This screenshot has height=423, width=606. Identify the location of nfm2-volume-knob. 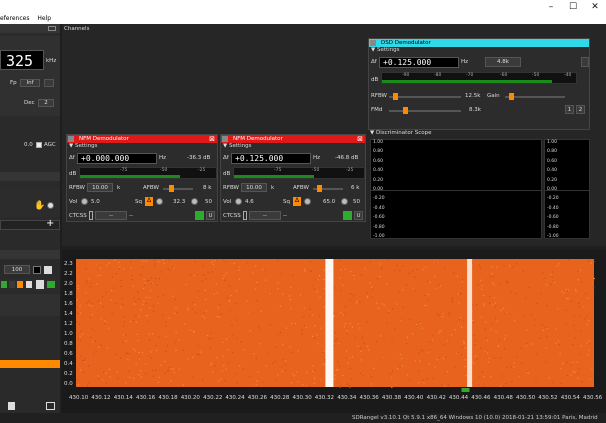
(238, 201).